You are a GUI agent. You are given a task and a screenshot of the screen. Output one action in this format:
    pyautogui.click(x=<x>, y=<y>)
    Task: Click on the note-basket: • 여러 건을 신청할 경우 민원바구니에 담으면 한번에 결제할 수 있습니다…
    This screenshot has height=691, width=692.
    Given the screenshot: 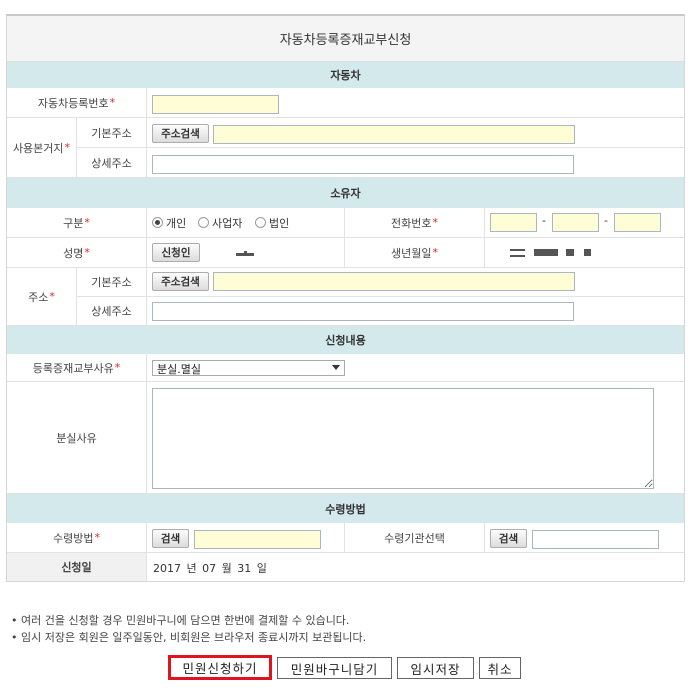 What is the action you would take?
    pyautogui.click(x=180, y=620)
    